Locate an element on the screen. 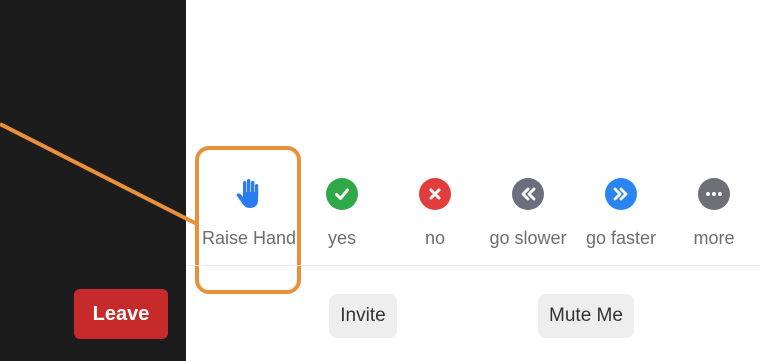 This screenshot has height=361, width=760. more-label: more is located at coordinates (714, 238).